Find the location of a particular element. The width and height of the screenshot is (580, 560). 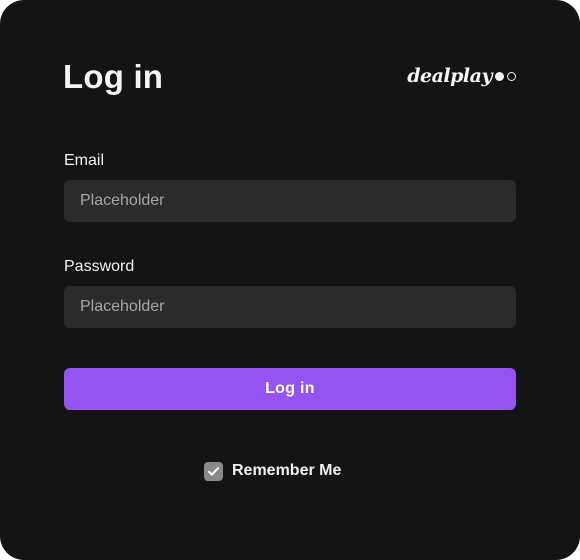

login-button: Log in is located at coordinates (290, 389).